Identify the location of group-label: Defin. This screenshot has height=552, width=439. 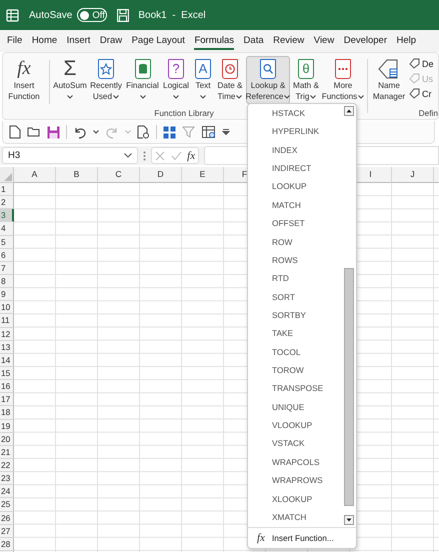
(428, 113).